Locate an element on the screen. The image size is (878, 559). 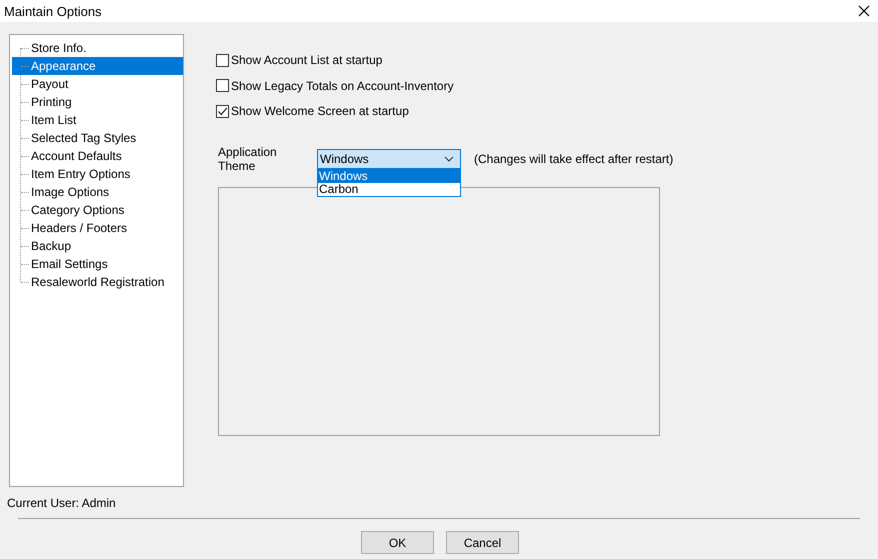
dialog-button: OK is located at coordinates (397, 542).